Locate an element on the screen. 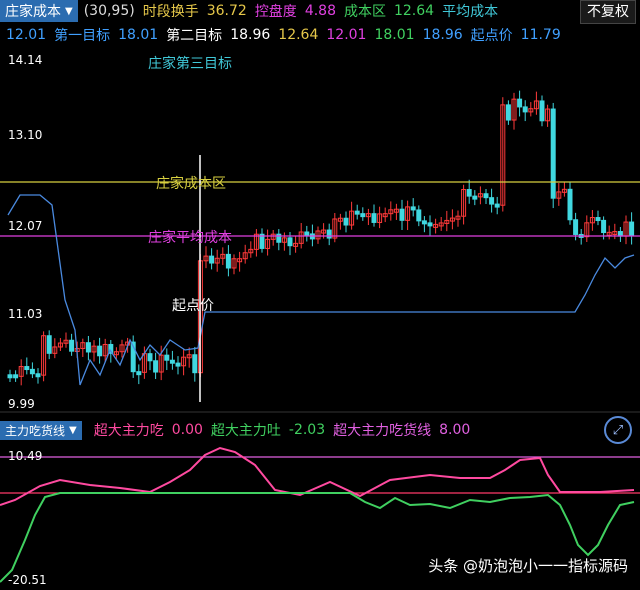 The height and width of the screenshot is (590, 640). watermark: 头条 @奶泡泡小一一指标源码 is located at coordinates (528, 566).